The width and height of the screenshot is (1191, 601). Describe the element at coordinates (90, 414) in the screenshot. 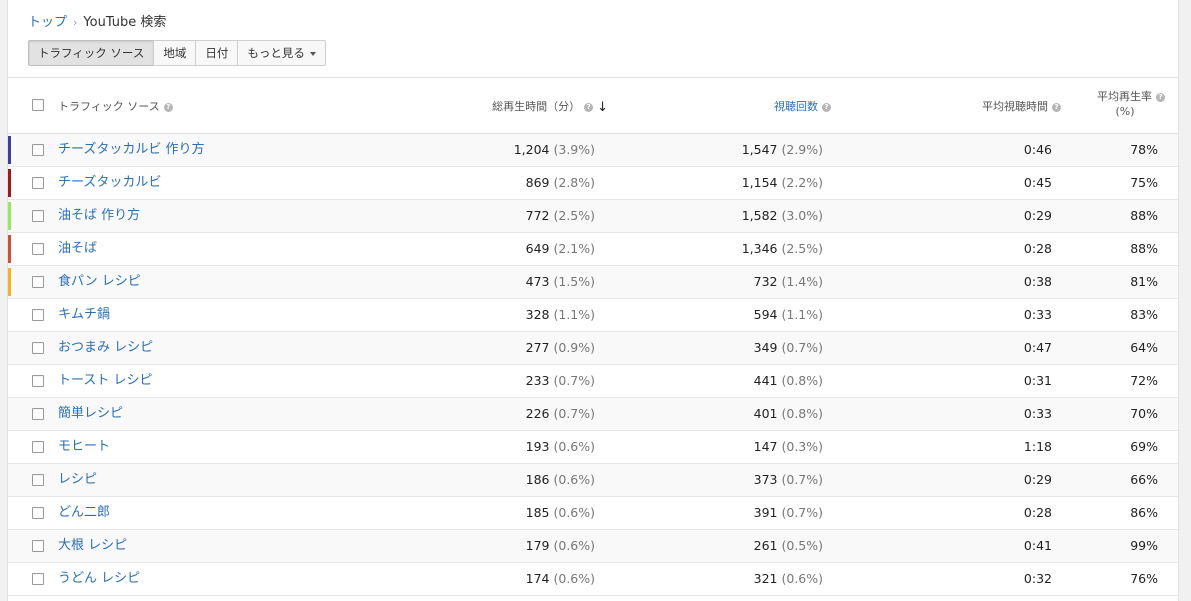

I see `traffic-source-link: 簡単レシピ` at that location.